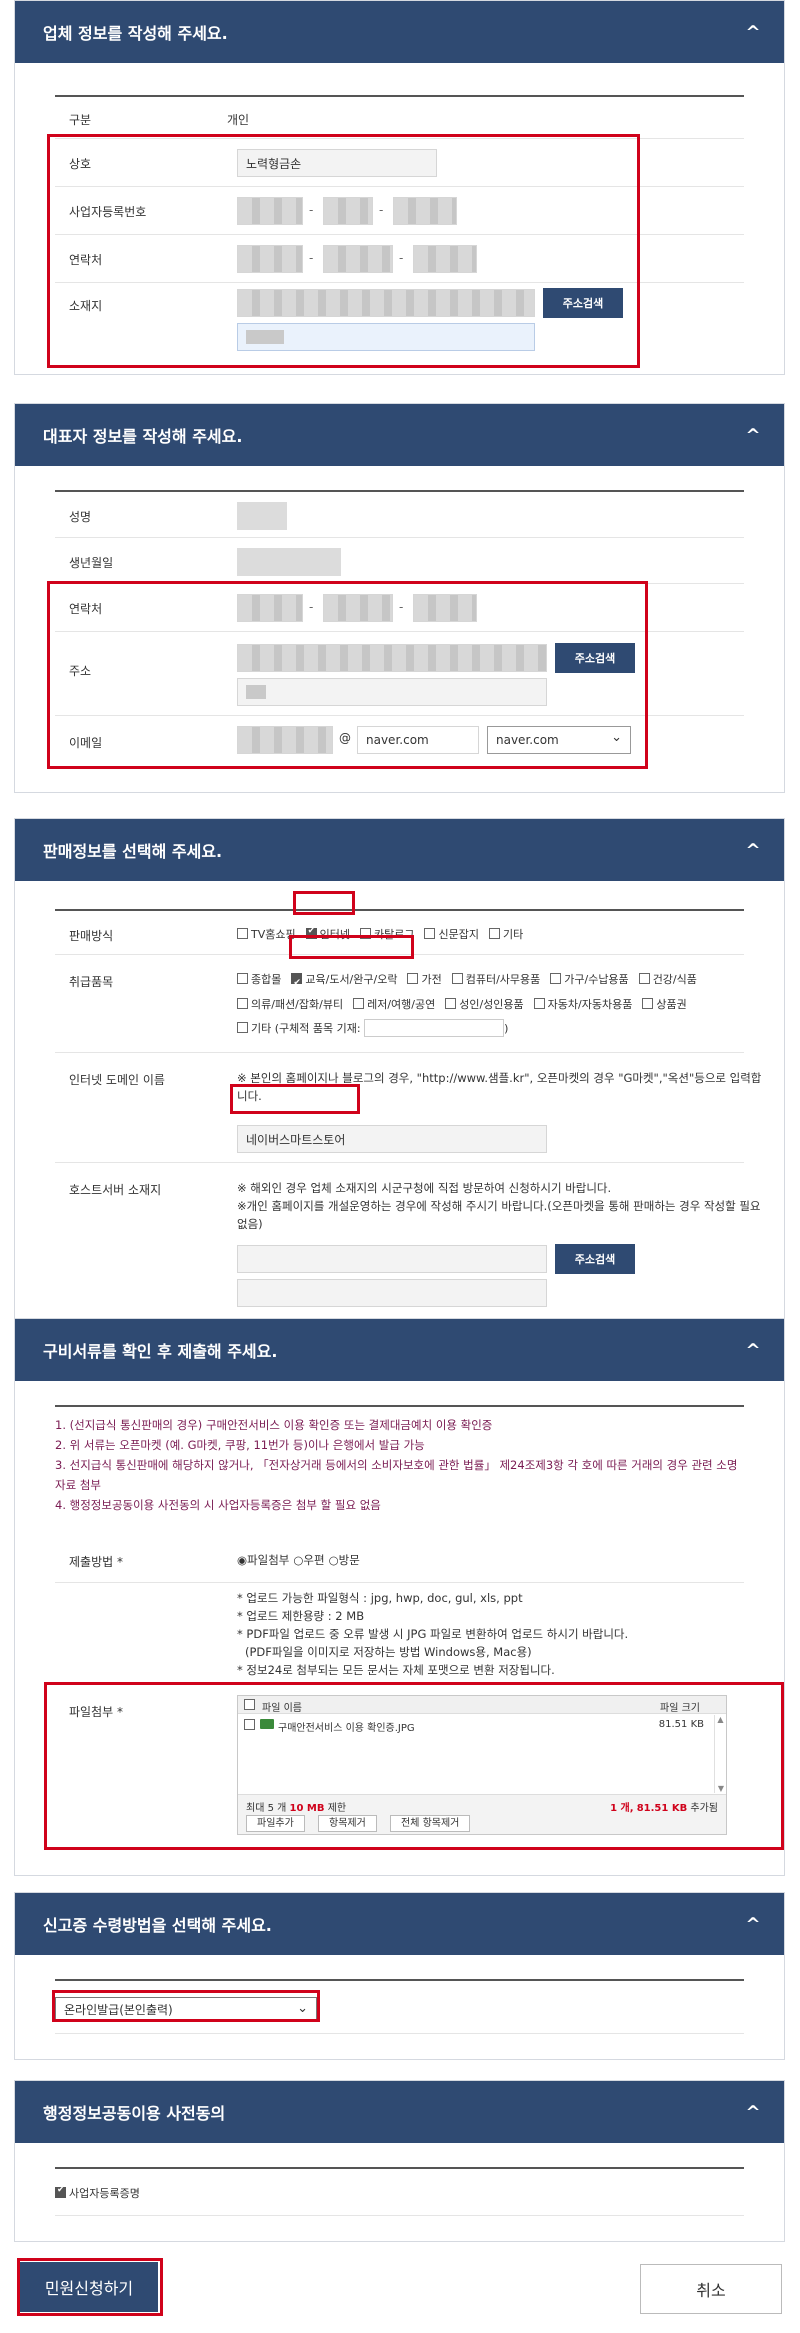 The image size is (800, 2333). What do you see at coordinates (386, 303) in the screenshot?
I see `address-input` at bounding box center [386, 303].